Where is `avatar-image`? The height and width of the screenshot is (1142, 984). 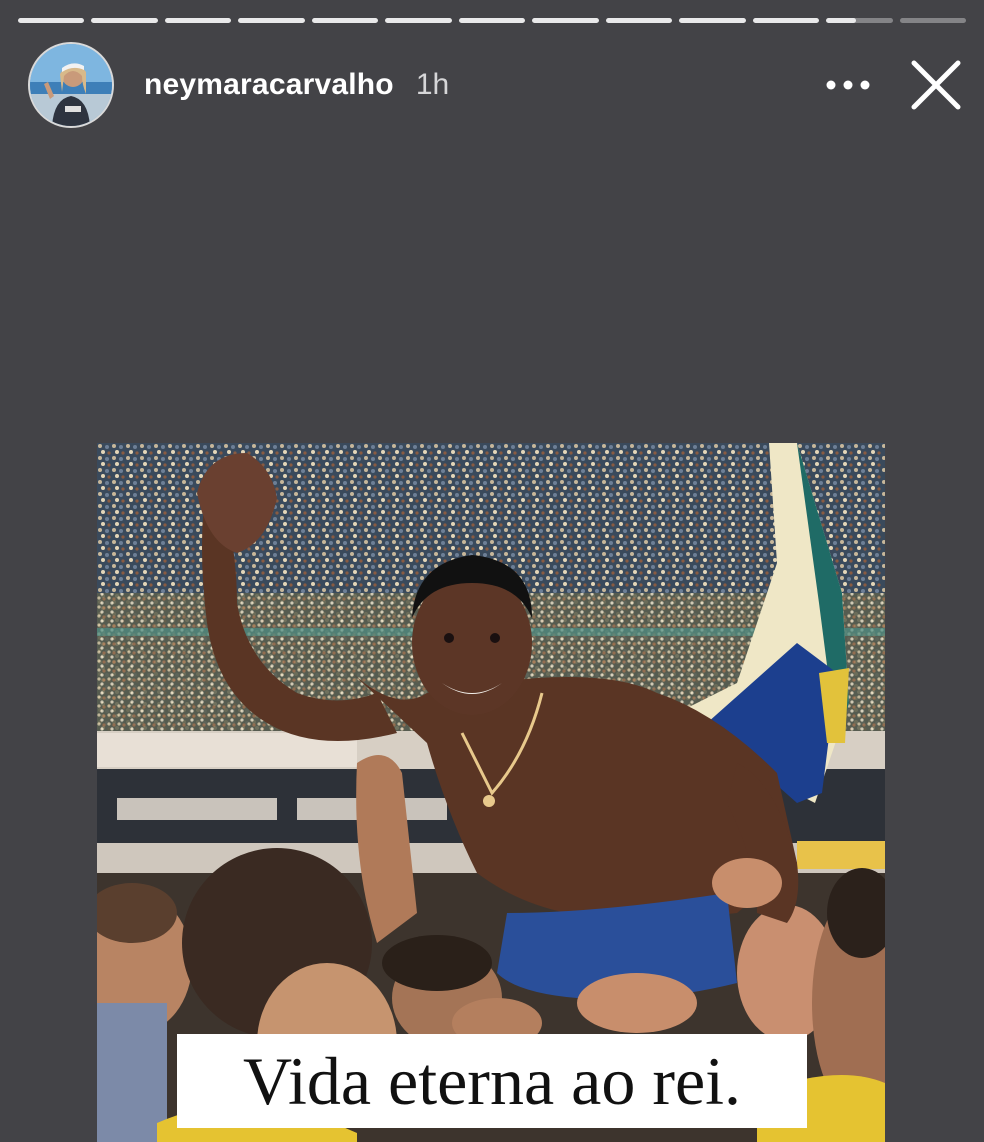 avatar-image is located at coordinates (71, 85).